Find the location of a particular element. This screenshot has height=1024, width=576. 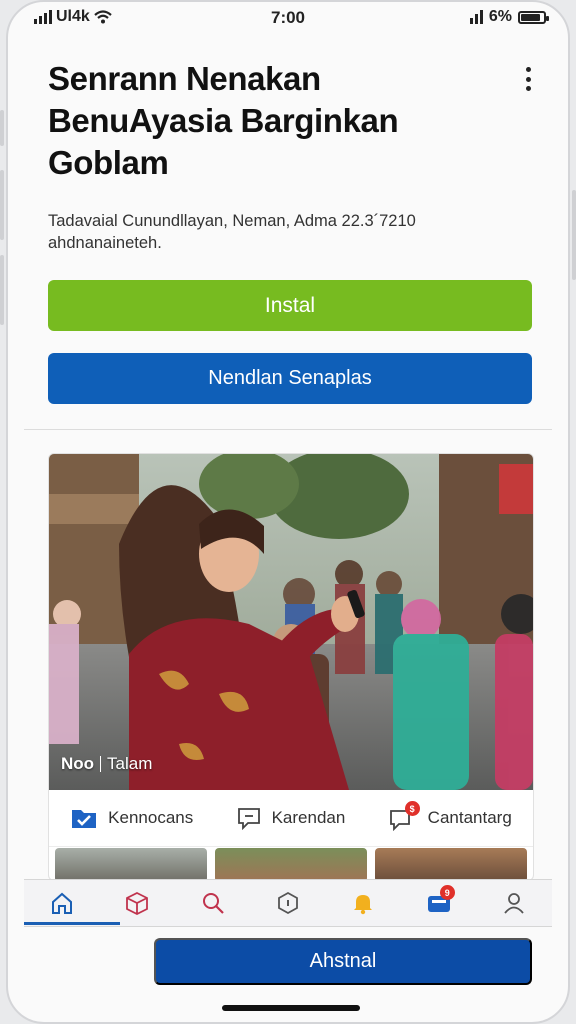

comment-icon is located at coordinates (248, 819).